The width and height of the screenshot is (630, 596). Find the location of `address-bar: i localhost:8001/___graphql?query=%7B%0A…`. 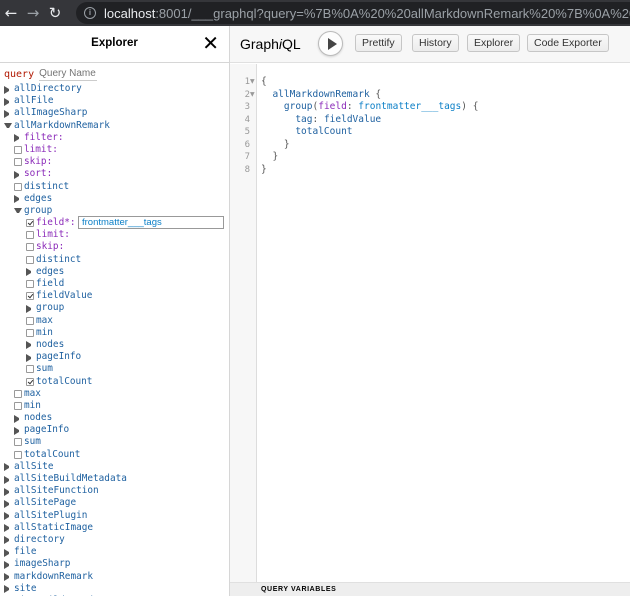

address-bar: i localhost:8001/___graphql?query=%7B%0A… is located at coordinates (353, 13).